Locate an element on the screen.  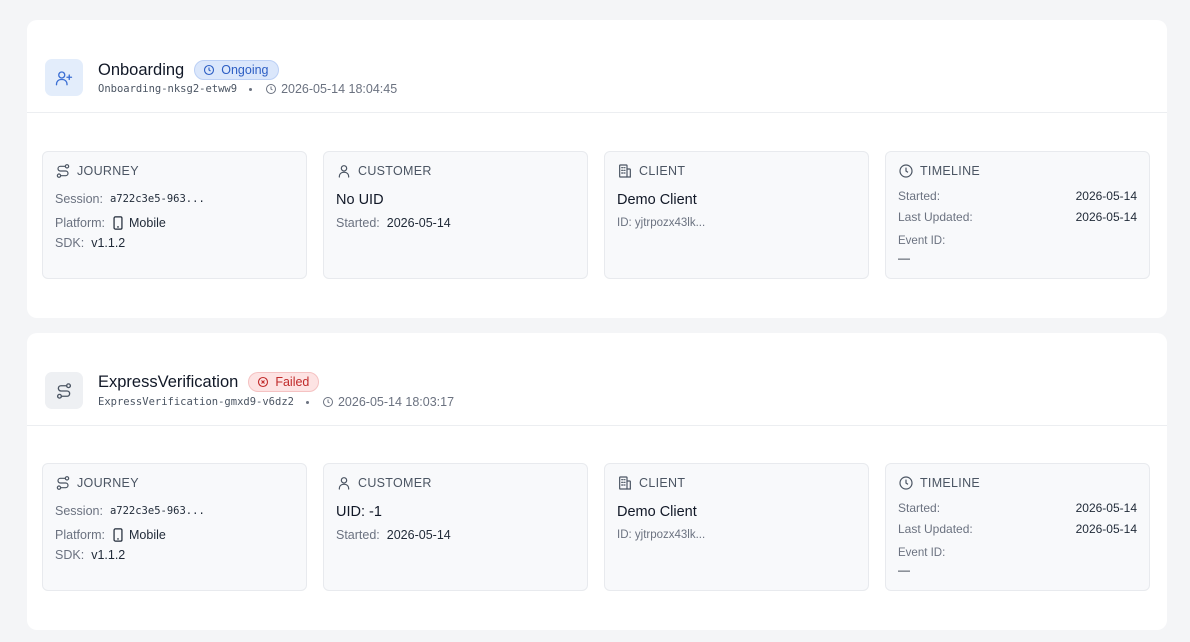
status-label: Ongoing is located at coordinates (245, 70).